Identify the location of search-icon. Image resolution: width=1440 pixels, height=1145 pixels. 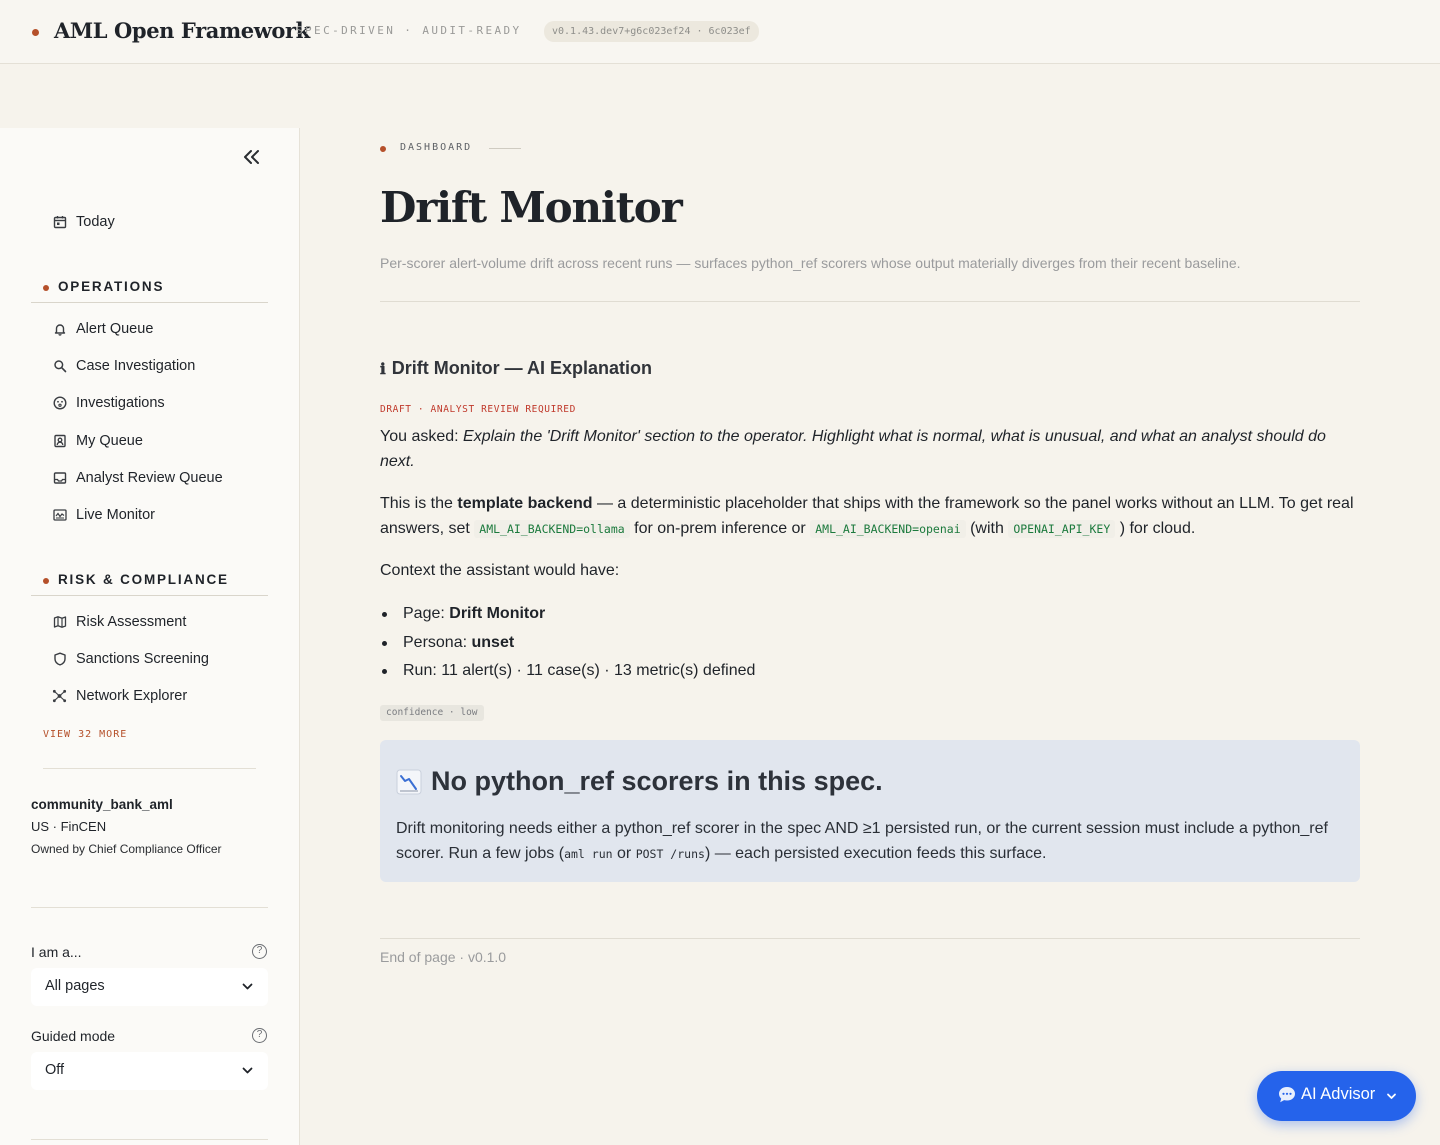
(59, 366).